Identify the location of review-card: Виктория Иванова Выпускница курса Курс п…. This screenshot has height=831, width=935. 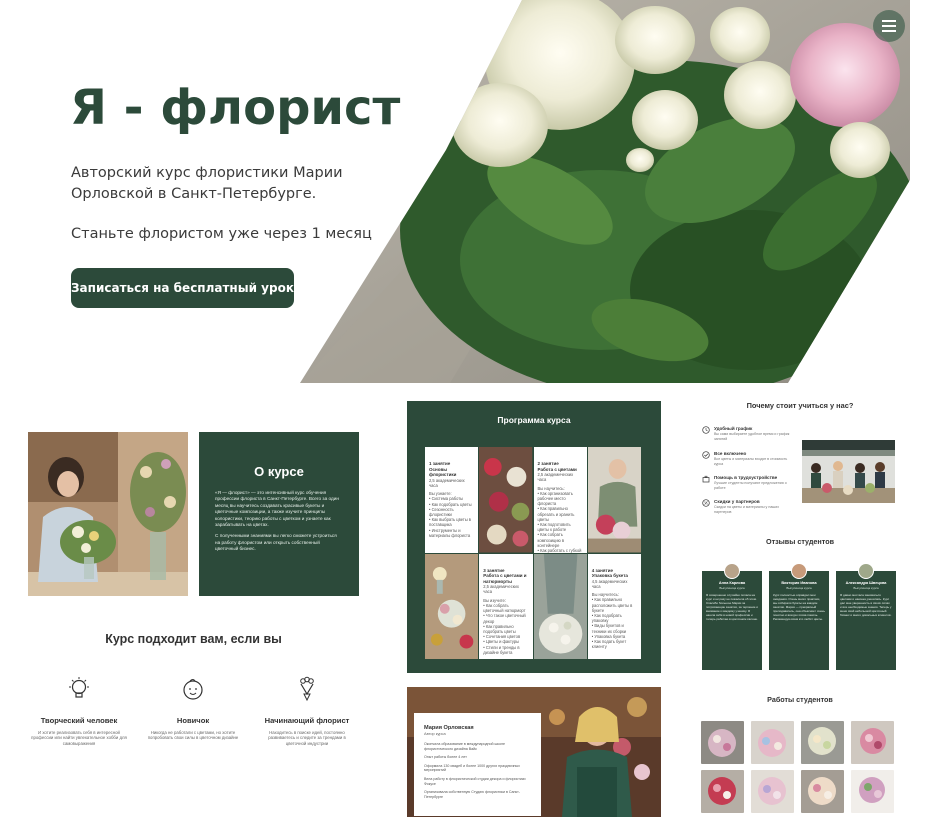
(799, 616).